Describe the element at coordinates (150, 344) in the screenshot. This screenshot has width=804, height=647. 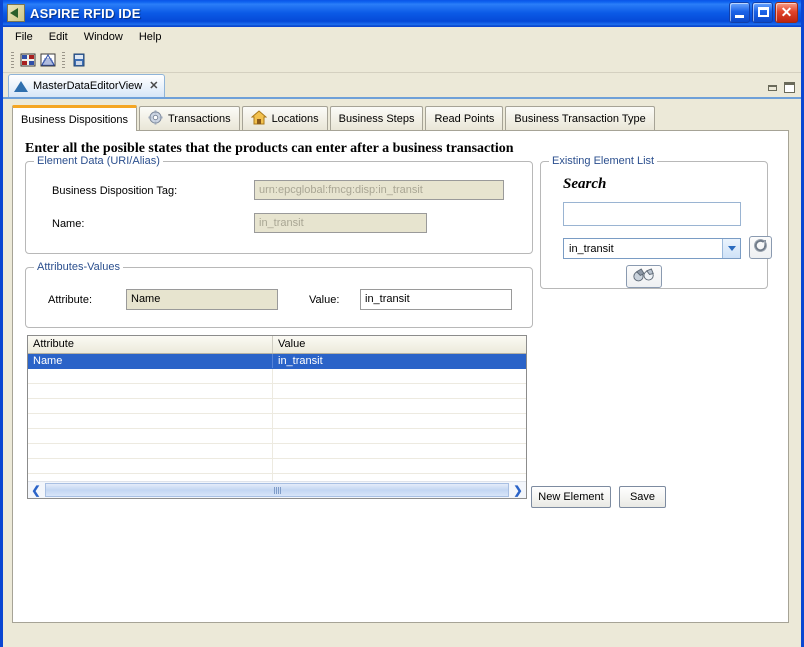
I see `table-header-attribute: Attribute` at that location.